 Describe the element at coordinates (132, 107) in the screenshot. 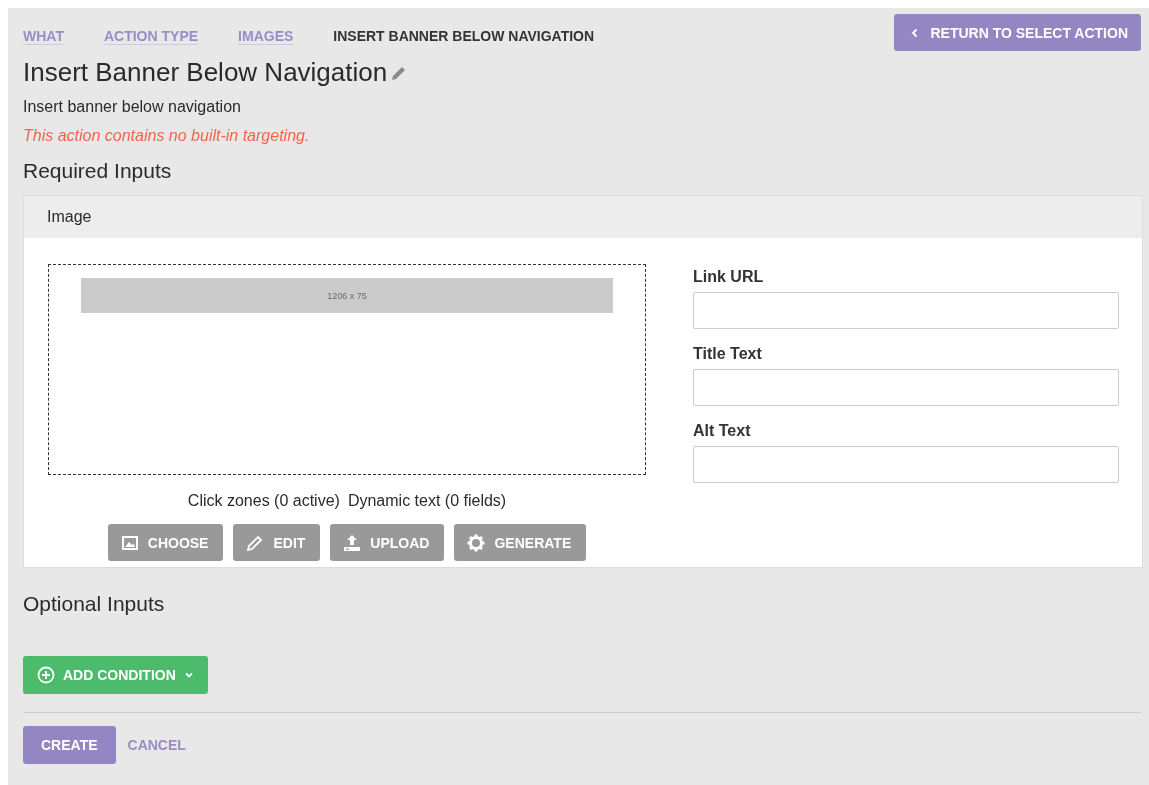

I see `description: Insert banner below navigation` at that location.